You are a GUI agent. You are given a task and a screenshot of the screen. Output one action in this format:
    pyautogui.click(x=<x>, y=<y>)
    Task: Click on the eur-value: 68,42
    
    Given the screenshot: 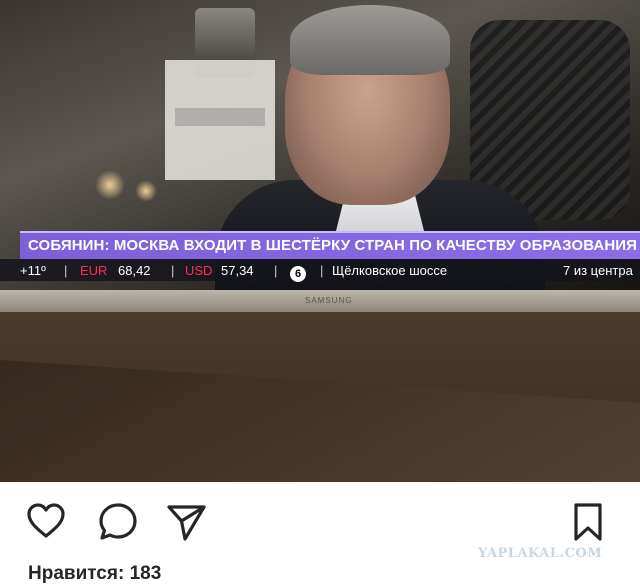 What is the action you would take?
    pyautogui.click(x=134, y=270)
    